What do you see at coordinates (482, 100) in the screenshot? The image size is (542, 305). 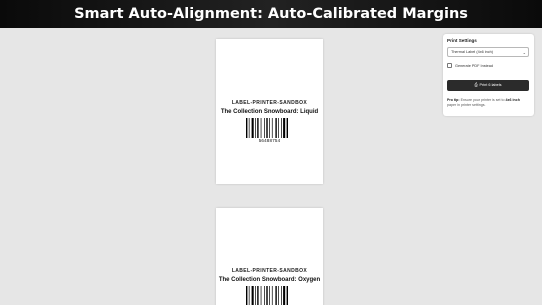 I see `tip-text-1: Ensure your printer is set to` at bounding box center [482, 100].